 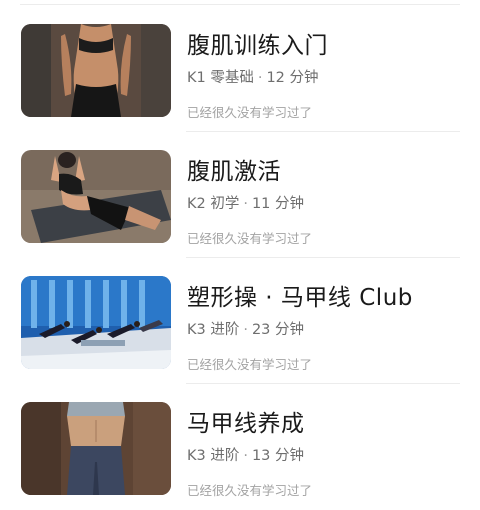 I want to click on course-meta: K2 初学 · 11 分钟, so click(x=245, y=202).